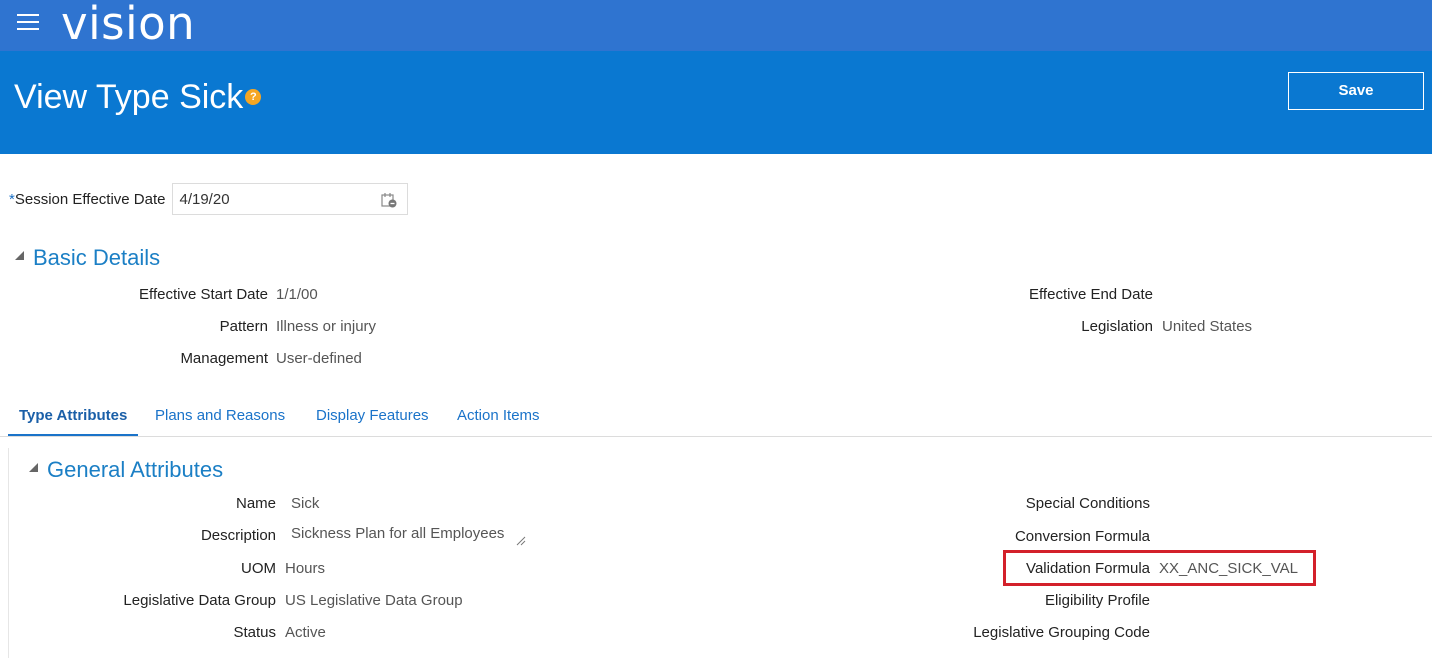 The width and height of the screenshot is (1432, 658). Describe the element at coordinates (716, 436) in the screenshot. I see `tab-divider` at that location.